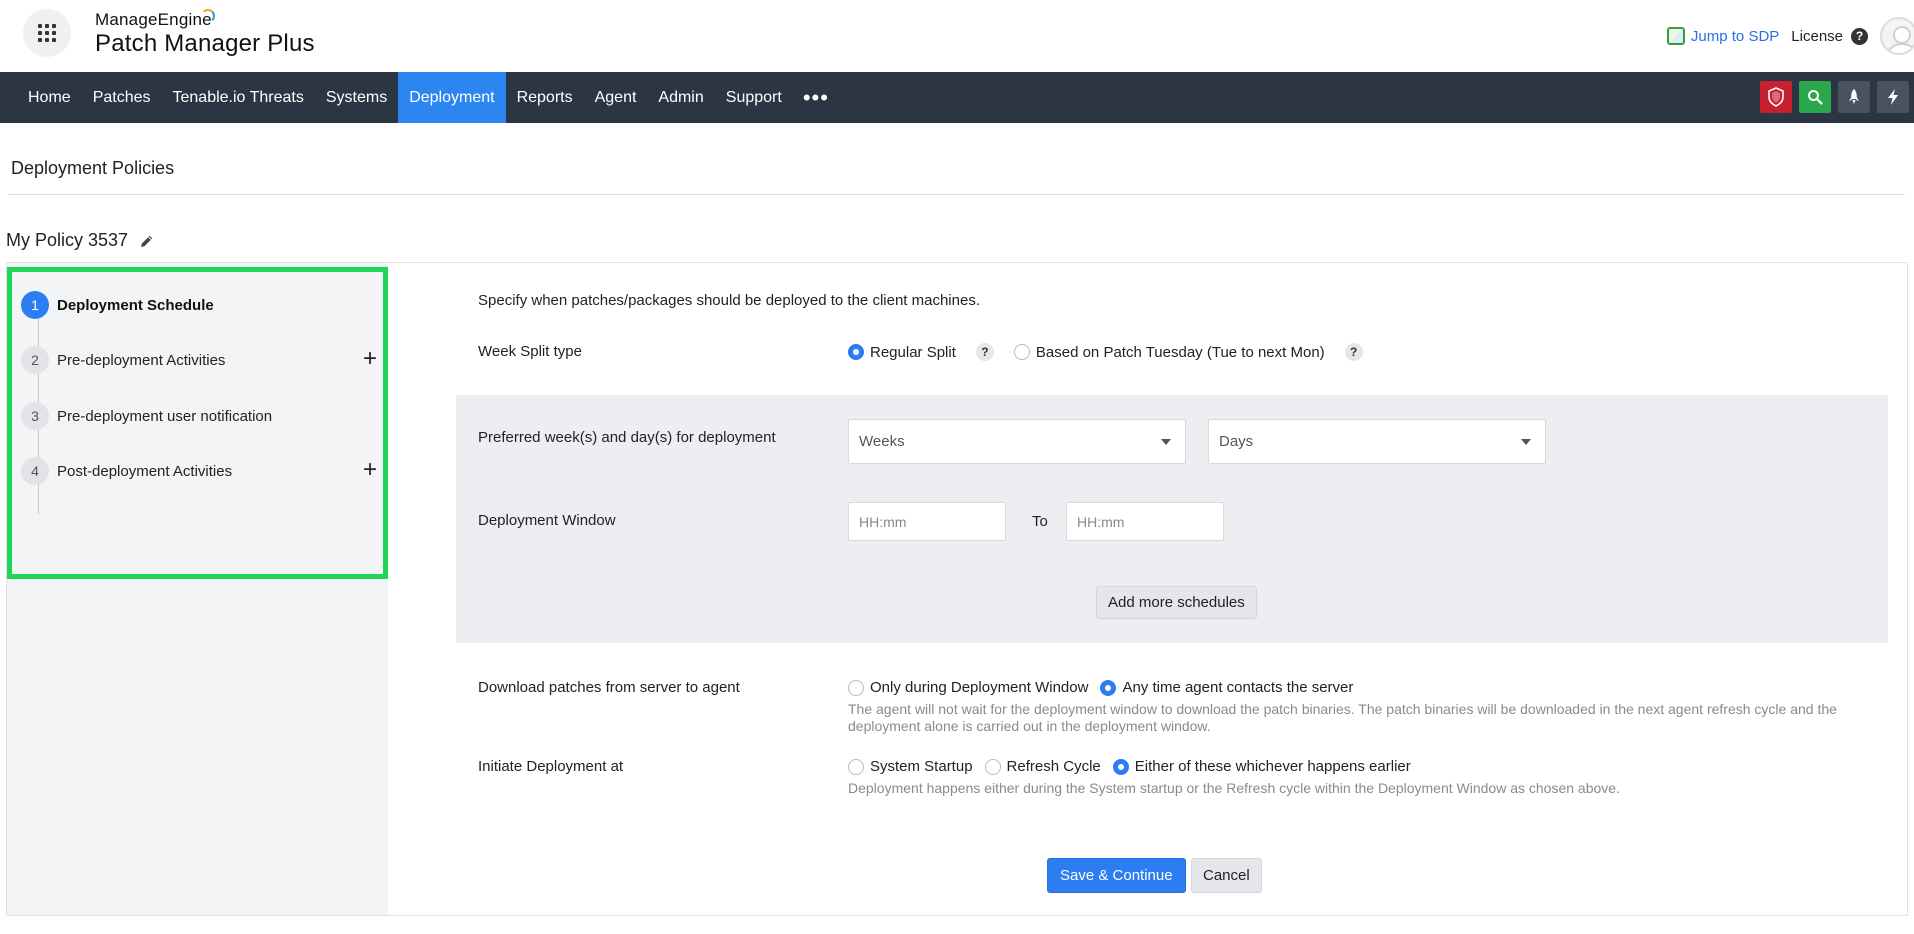 The width and height of the screenshot is (1914, 934). I want to click on radio-system-startup-label: System Startup, so click(921, 766).